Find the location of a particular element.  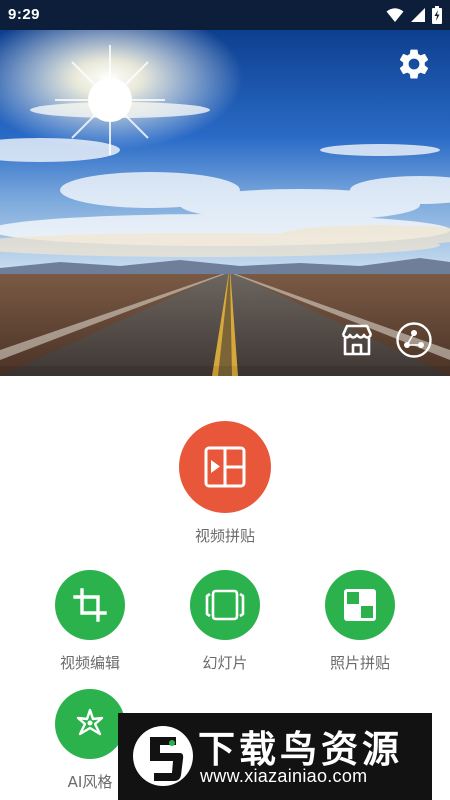

share-button is located at coordinates (414, 340).